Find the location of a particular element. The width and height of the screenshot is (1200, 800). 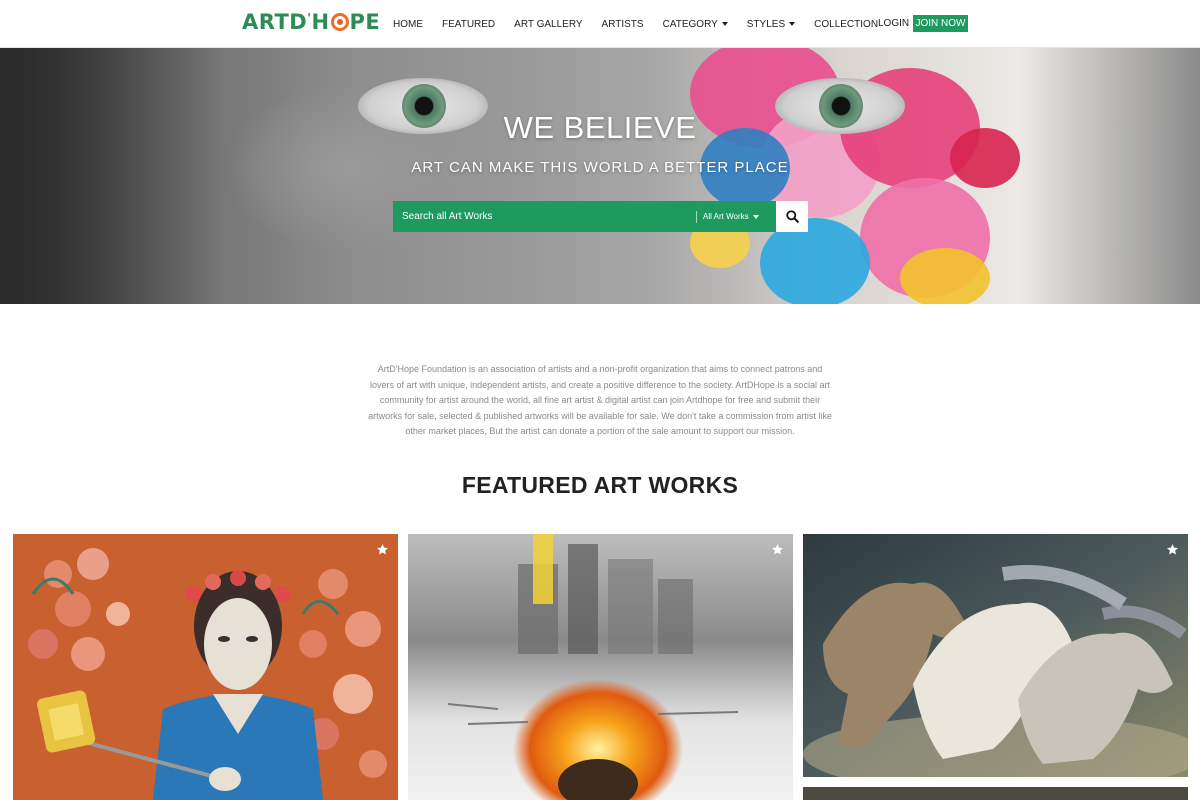

logo-text-2: H is located at coordinates (320, 22).